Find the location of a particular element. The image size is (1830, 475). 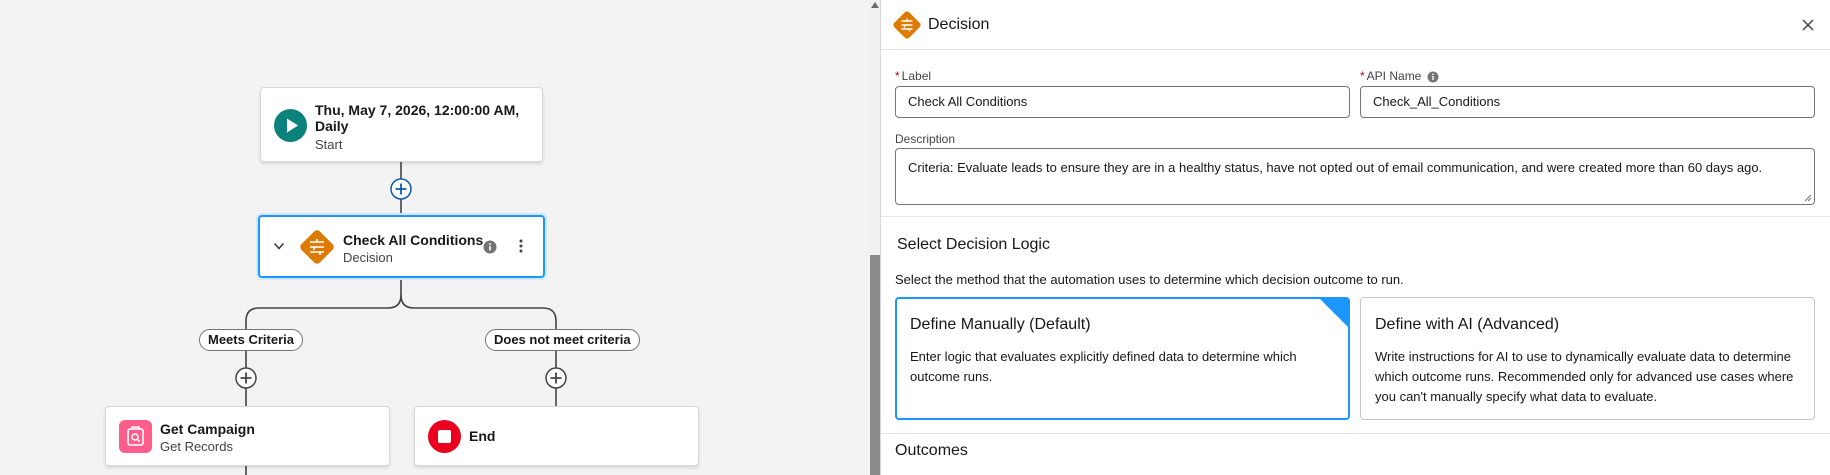

option-title: Define Manually (Default) is located at coordinates (1000, 324).